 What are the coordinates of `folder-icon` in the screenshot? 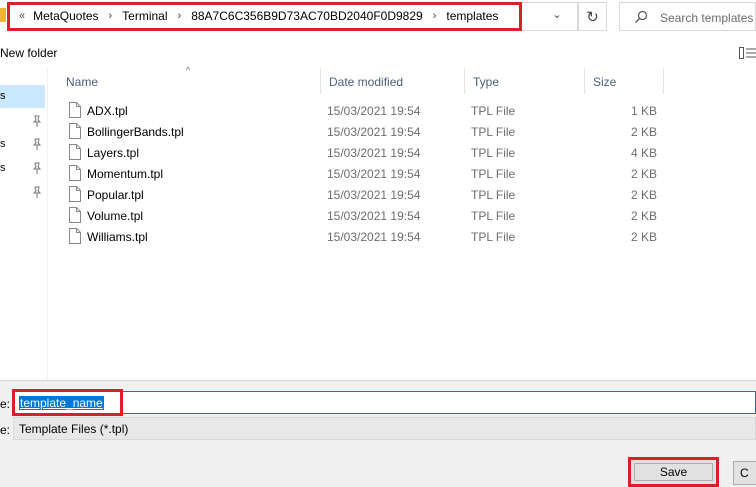 It's located at (3, 15).